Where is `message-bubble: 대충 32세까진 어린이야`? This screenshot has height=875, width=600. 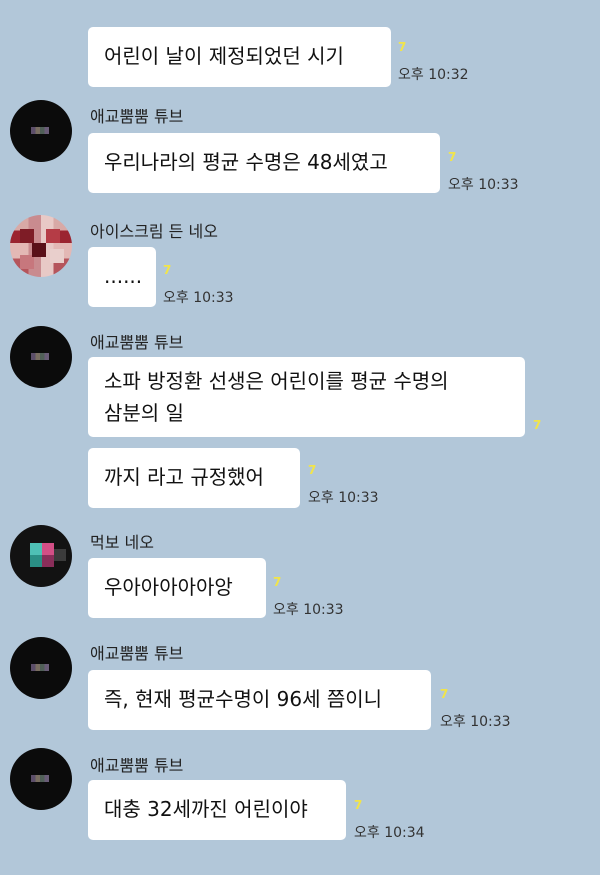 message-bubble: 대충 32세까진 어린이야 is located at coordinates (217, 810).